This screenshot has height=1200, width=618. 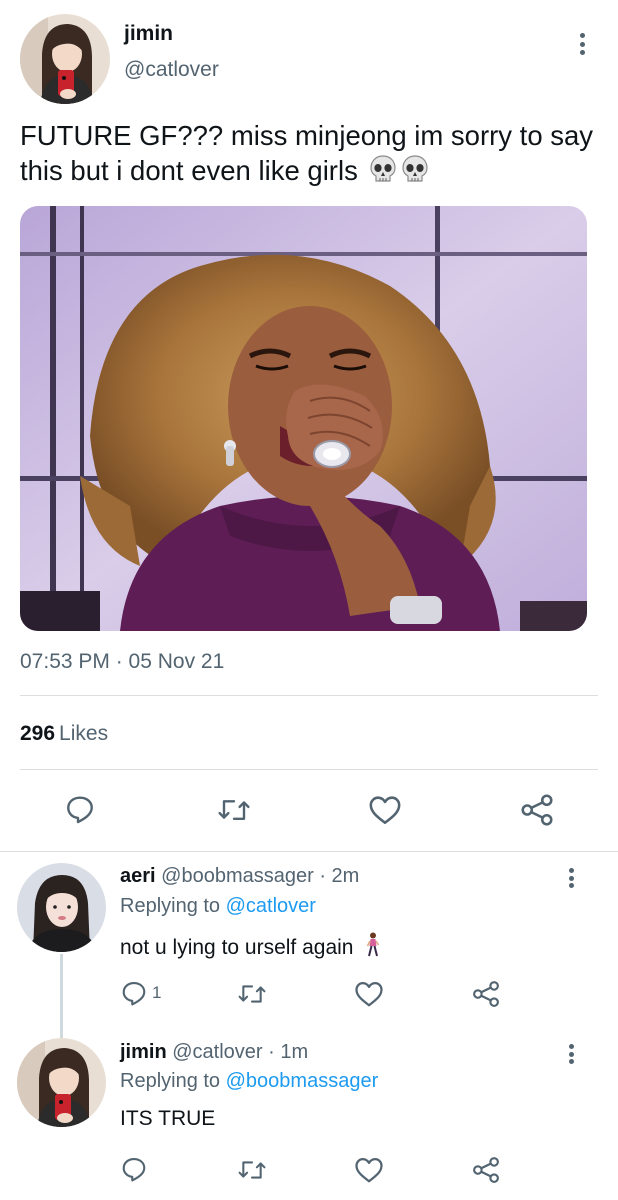 I want to click on woman-walking-emoji, so click(x=373, y=948).